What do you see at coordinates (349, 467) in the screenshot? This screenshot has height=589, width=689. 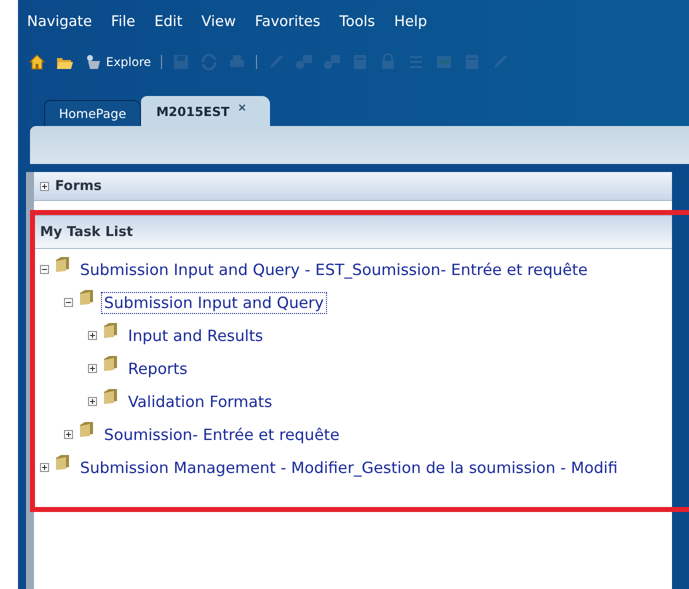 I see `tree-item: Submission Management - Modifier_Gestion de la soumission - Modifi` at bounding box center [349, 467].